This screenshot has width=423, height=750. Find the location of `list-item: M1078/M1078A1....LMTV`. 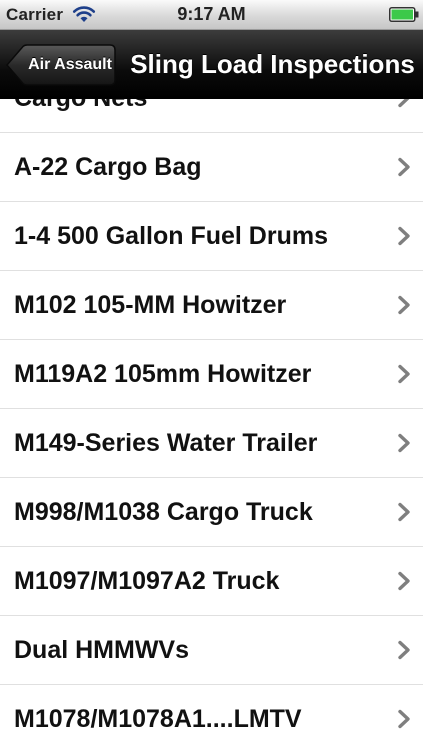

list-item: M1078/M1078A1....LMTV is located at coordinates (211, 717).